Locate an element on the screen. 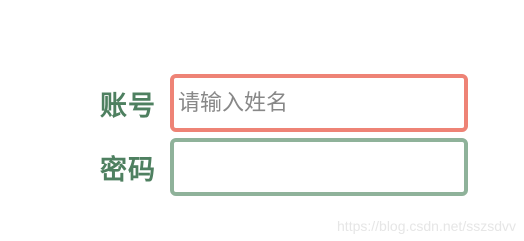  username-label: 账号 is located at coordinates (128, 106).